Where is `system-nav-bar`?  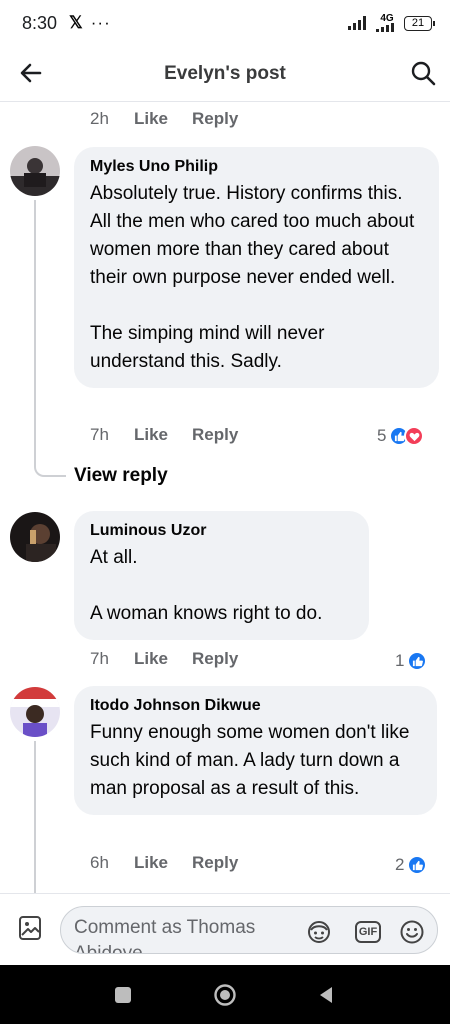 system-nav-bar is located at coordinates (225, 994).